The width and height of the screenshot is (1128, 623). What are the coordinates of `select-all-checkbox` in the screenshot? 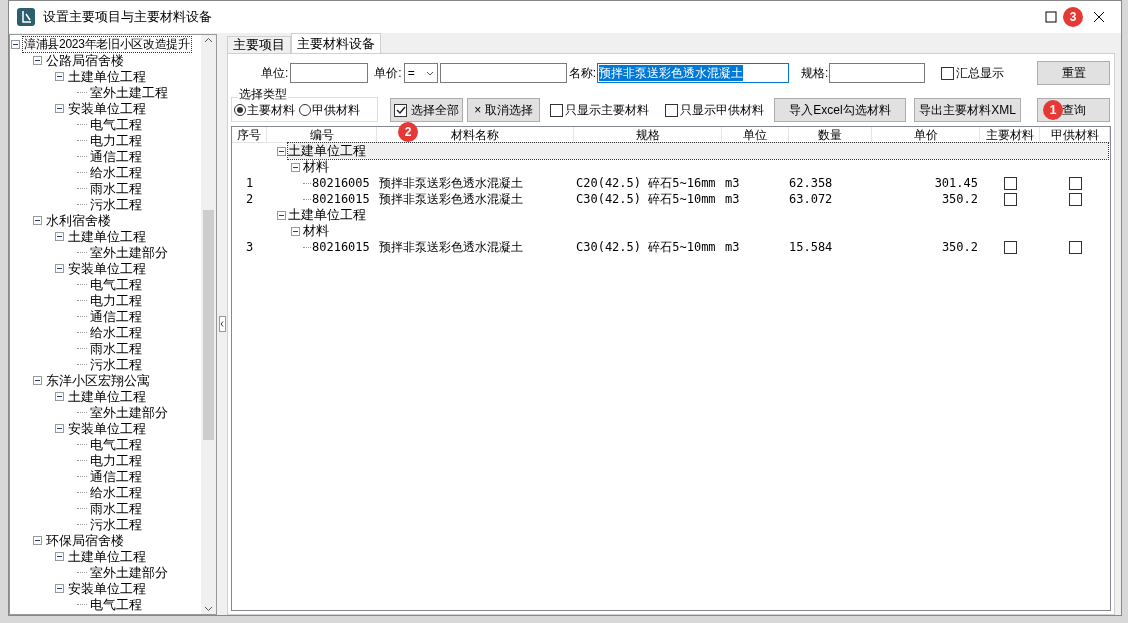 It's located at (400, 110).